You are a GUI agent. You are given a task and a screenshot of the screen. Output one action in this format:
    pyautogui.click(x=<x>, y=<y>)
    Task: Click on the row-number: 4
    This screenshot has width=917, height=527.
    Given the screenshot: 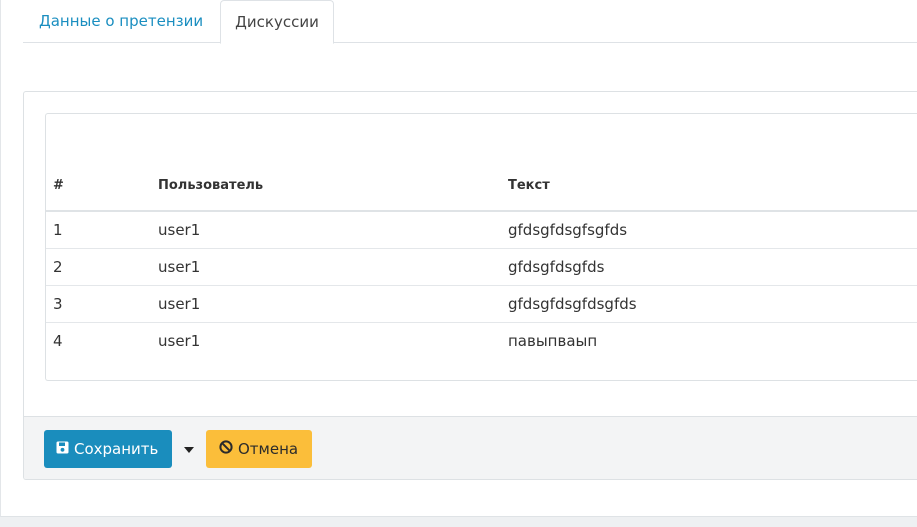 What is the action you would take?
    pyautogui.click(x=58, y=341)
    